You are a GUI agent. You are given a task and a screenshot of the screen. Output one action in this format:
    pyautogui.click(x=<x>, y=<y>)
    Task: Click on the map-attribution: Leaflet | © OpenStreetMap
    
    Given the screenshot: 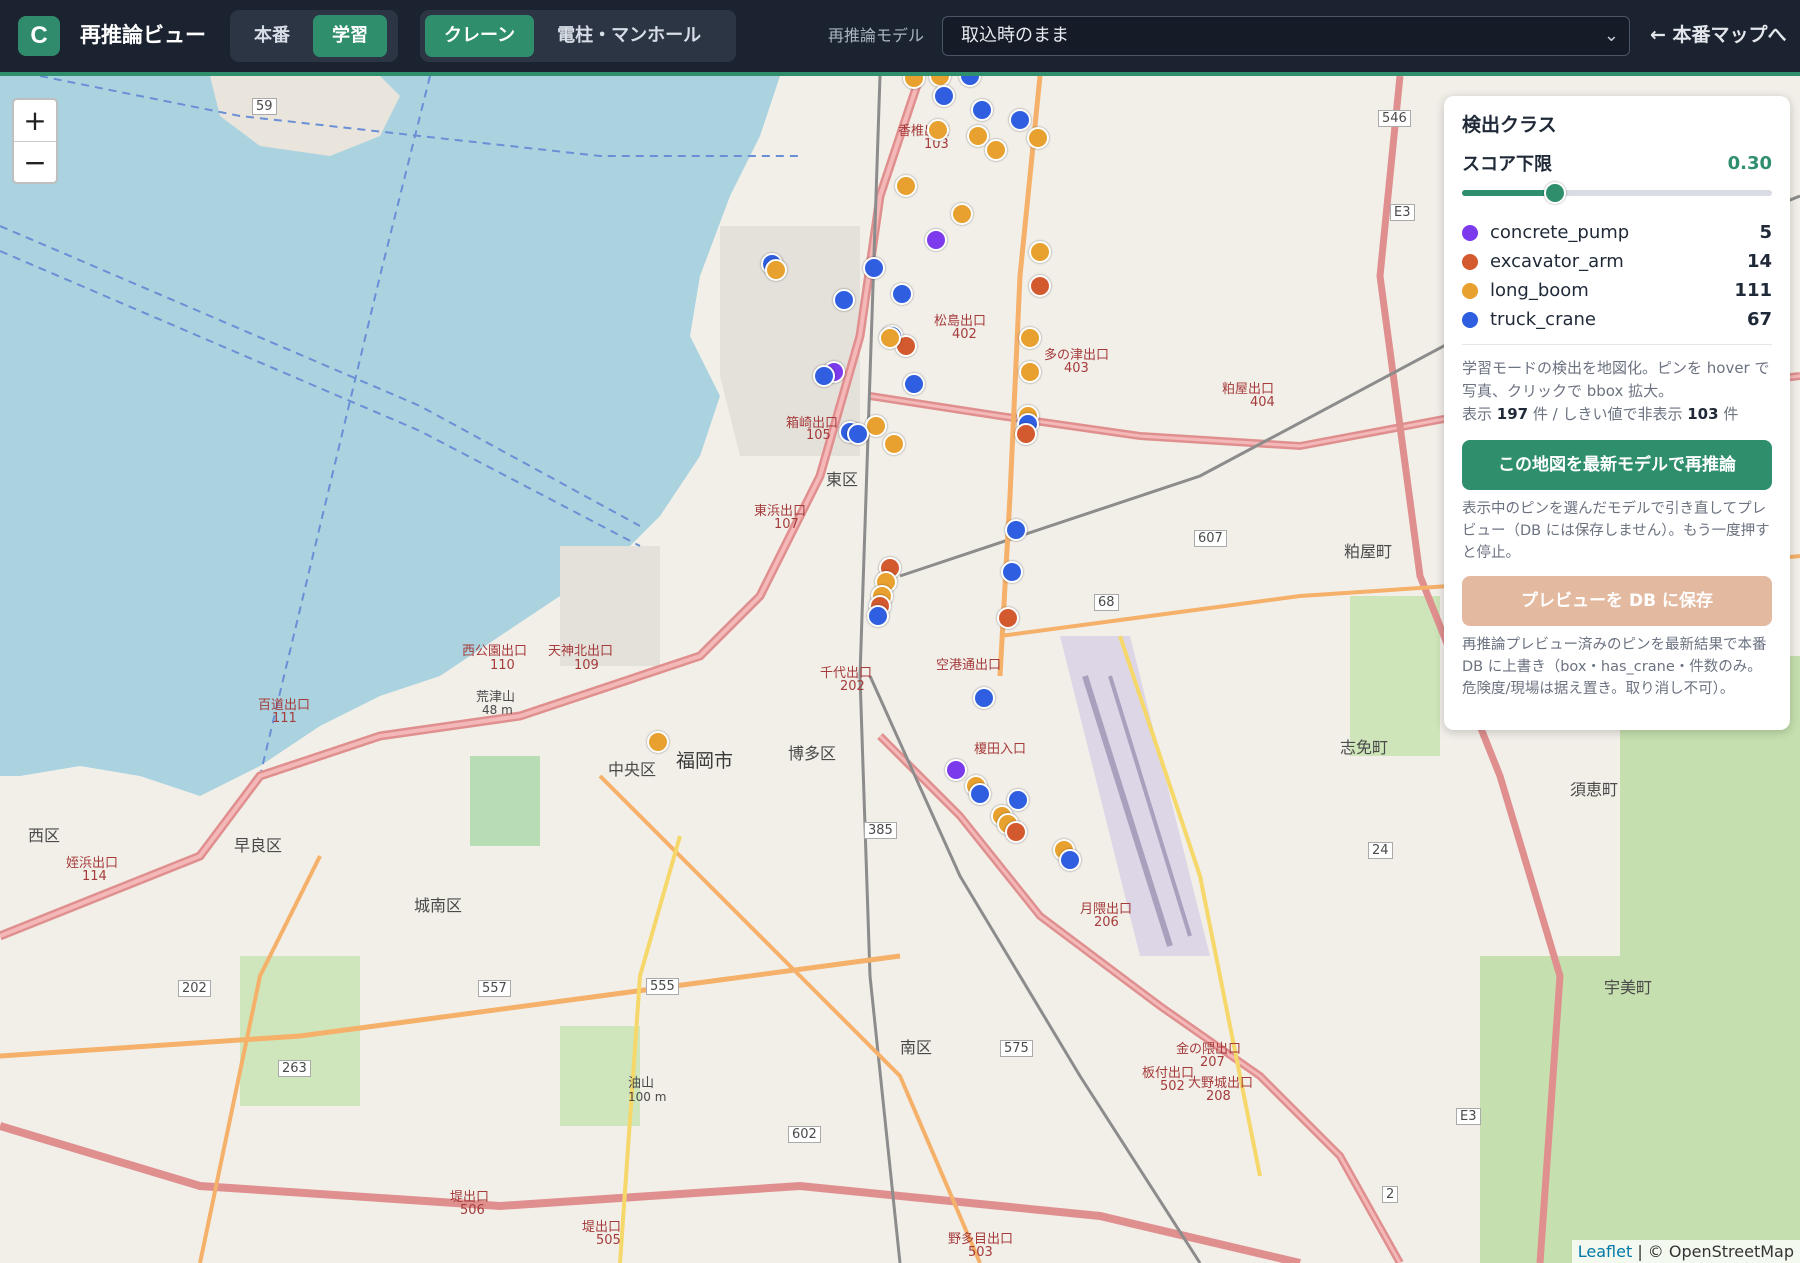 What is the action you would take?
    pyautogui.click(x=1685, y=1251)
    